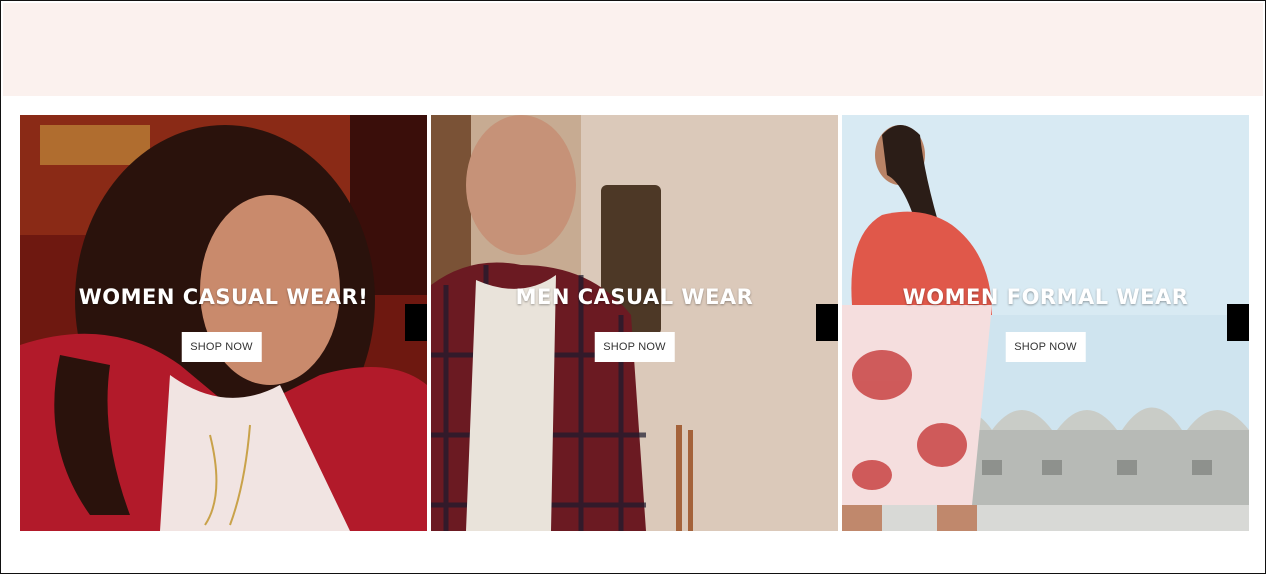  I want to click on tile-title: WOMEN CASUAL WEAR!, so click(223, 297).